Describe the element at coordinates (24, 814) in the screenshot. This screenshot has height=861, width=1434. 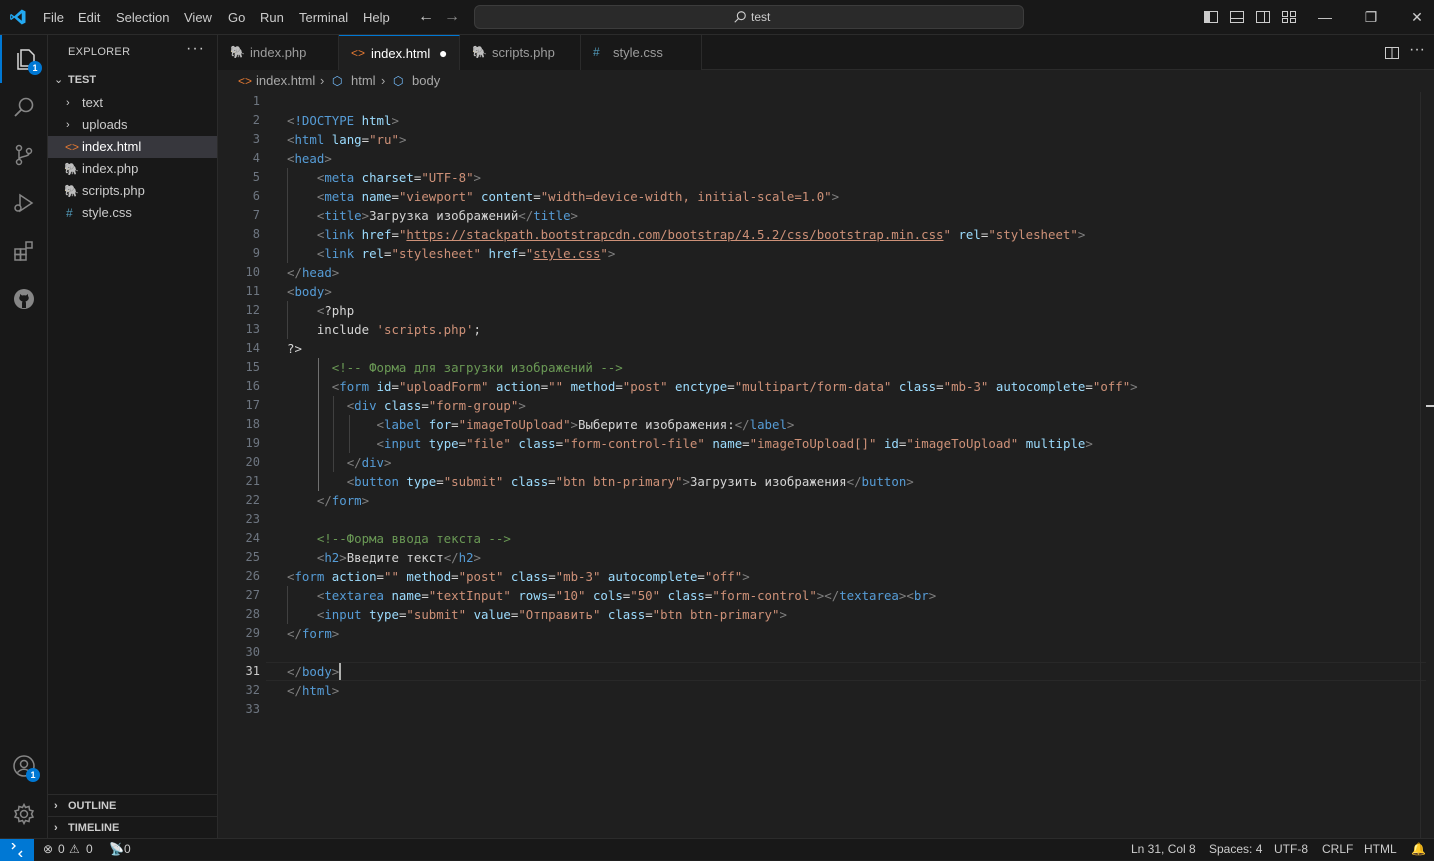
I see `manage-activity` at that location.